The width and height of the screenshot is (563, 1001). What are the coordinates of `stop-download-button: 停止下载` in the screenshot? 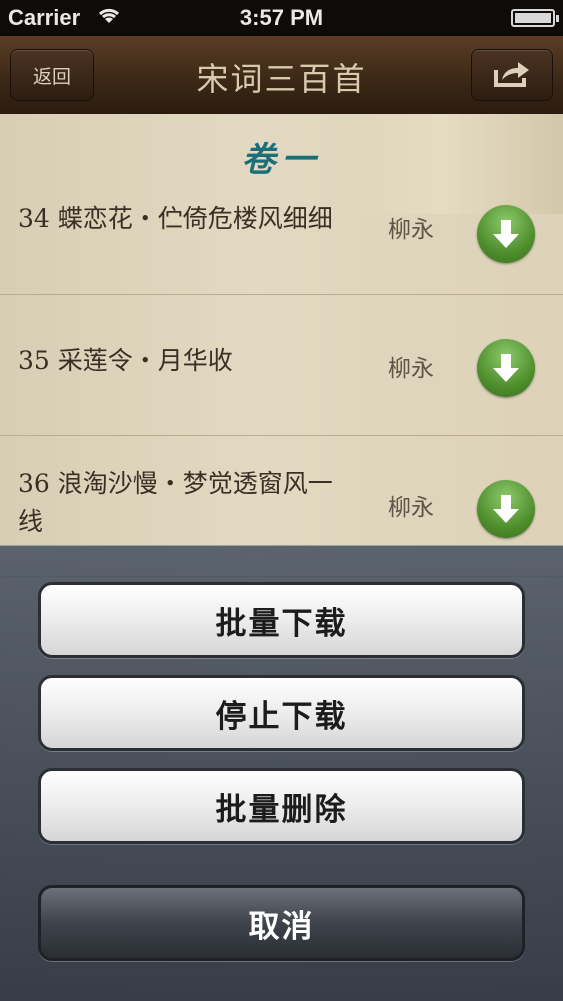 It's located at (281, 713).